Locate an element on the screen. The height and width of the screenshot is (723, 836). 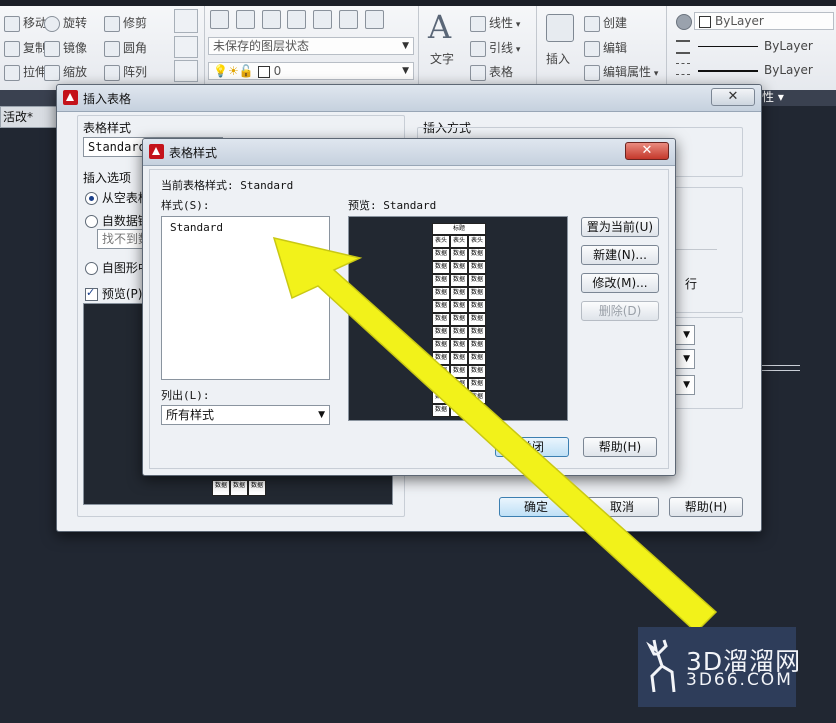
deer-logo-icon is located at coordinates (661, 666).